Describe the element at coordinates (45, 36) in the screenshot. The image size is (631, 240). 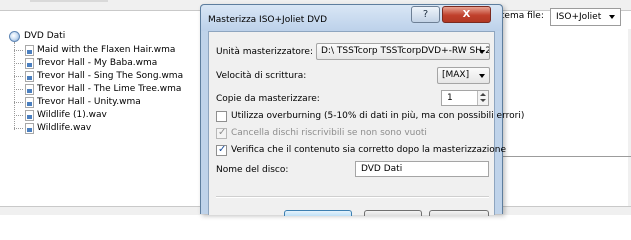
I see `tree-root-label: DVD Dati` at that location.